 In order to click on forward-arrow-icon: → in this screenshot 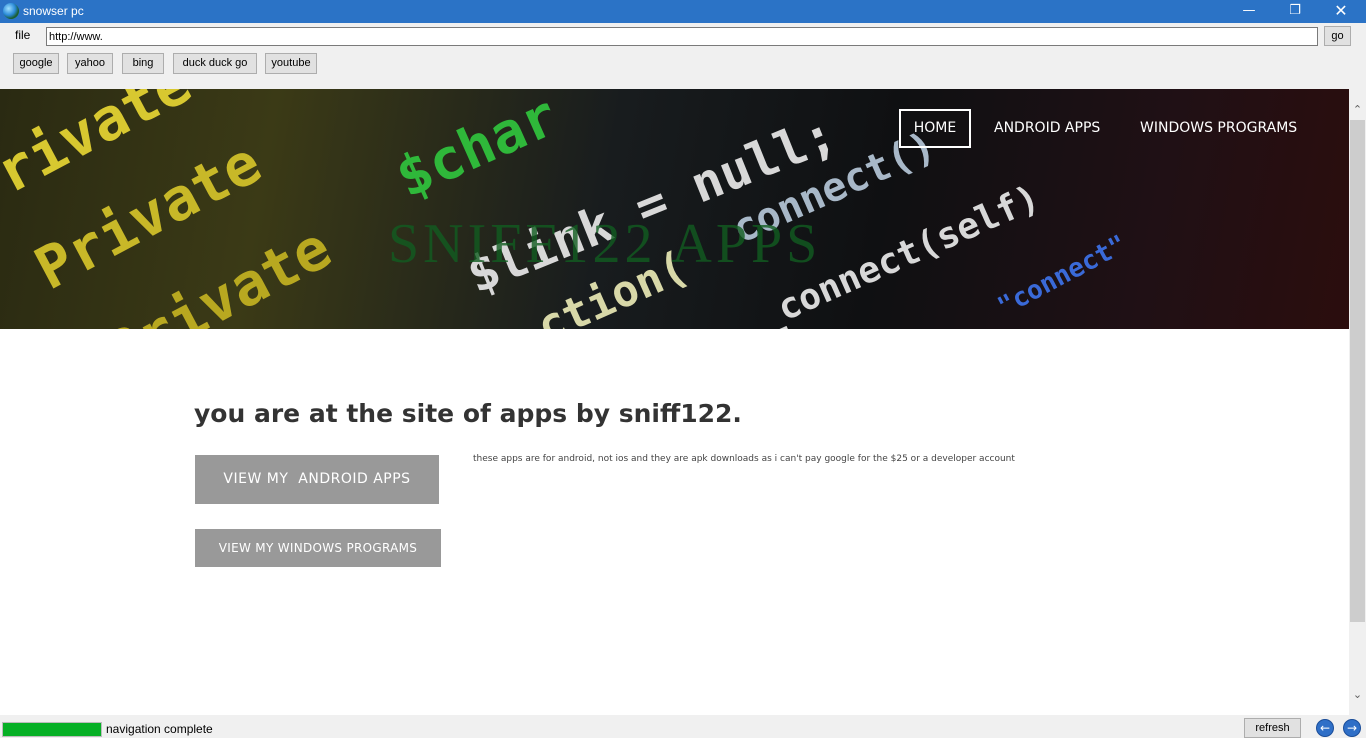, I will do `click(1352, 728)`.